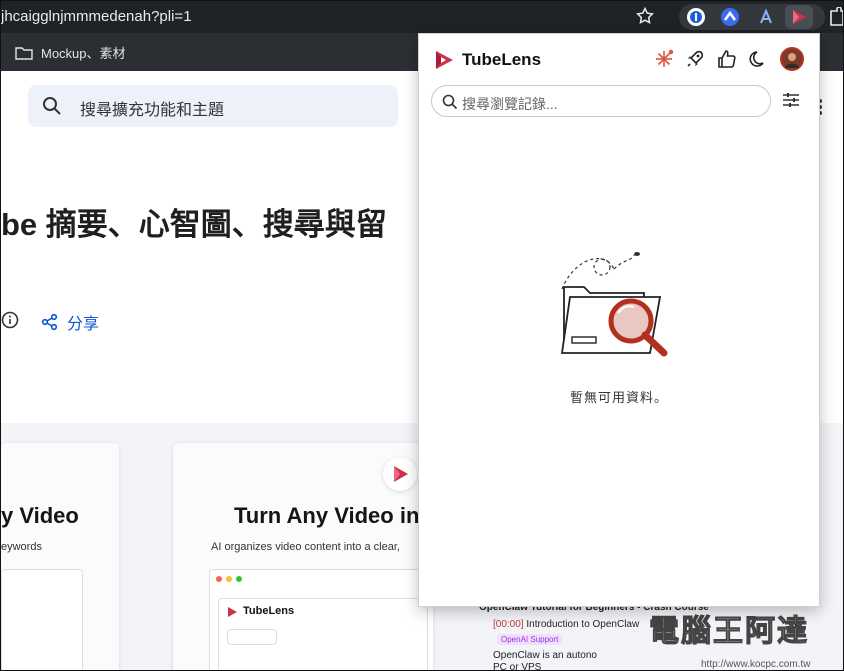  Describe the element at coordinates (323, 634) in the screenshot. I see `mini-popup: TubeLens` at that location.